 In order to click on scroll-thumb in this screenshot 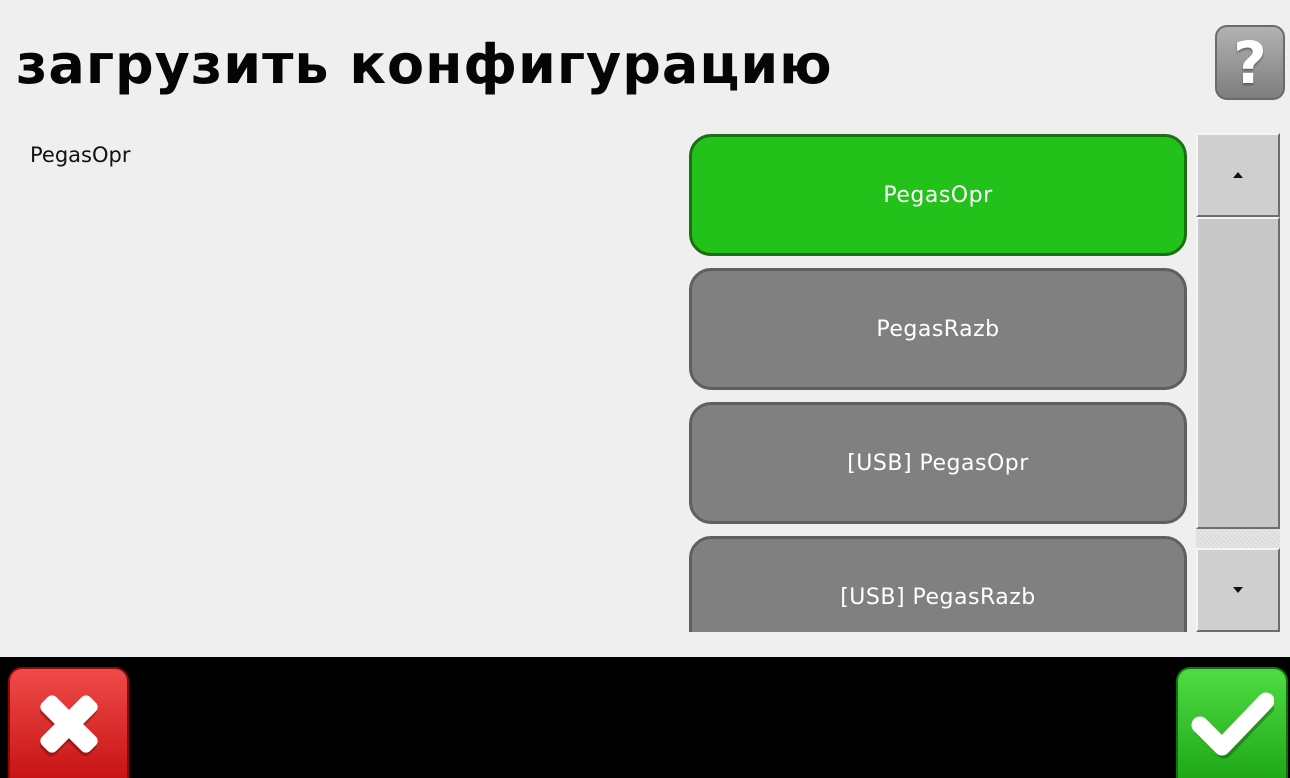, I will do `click(1238, 373)`.